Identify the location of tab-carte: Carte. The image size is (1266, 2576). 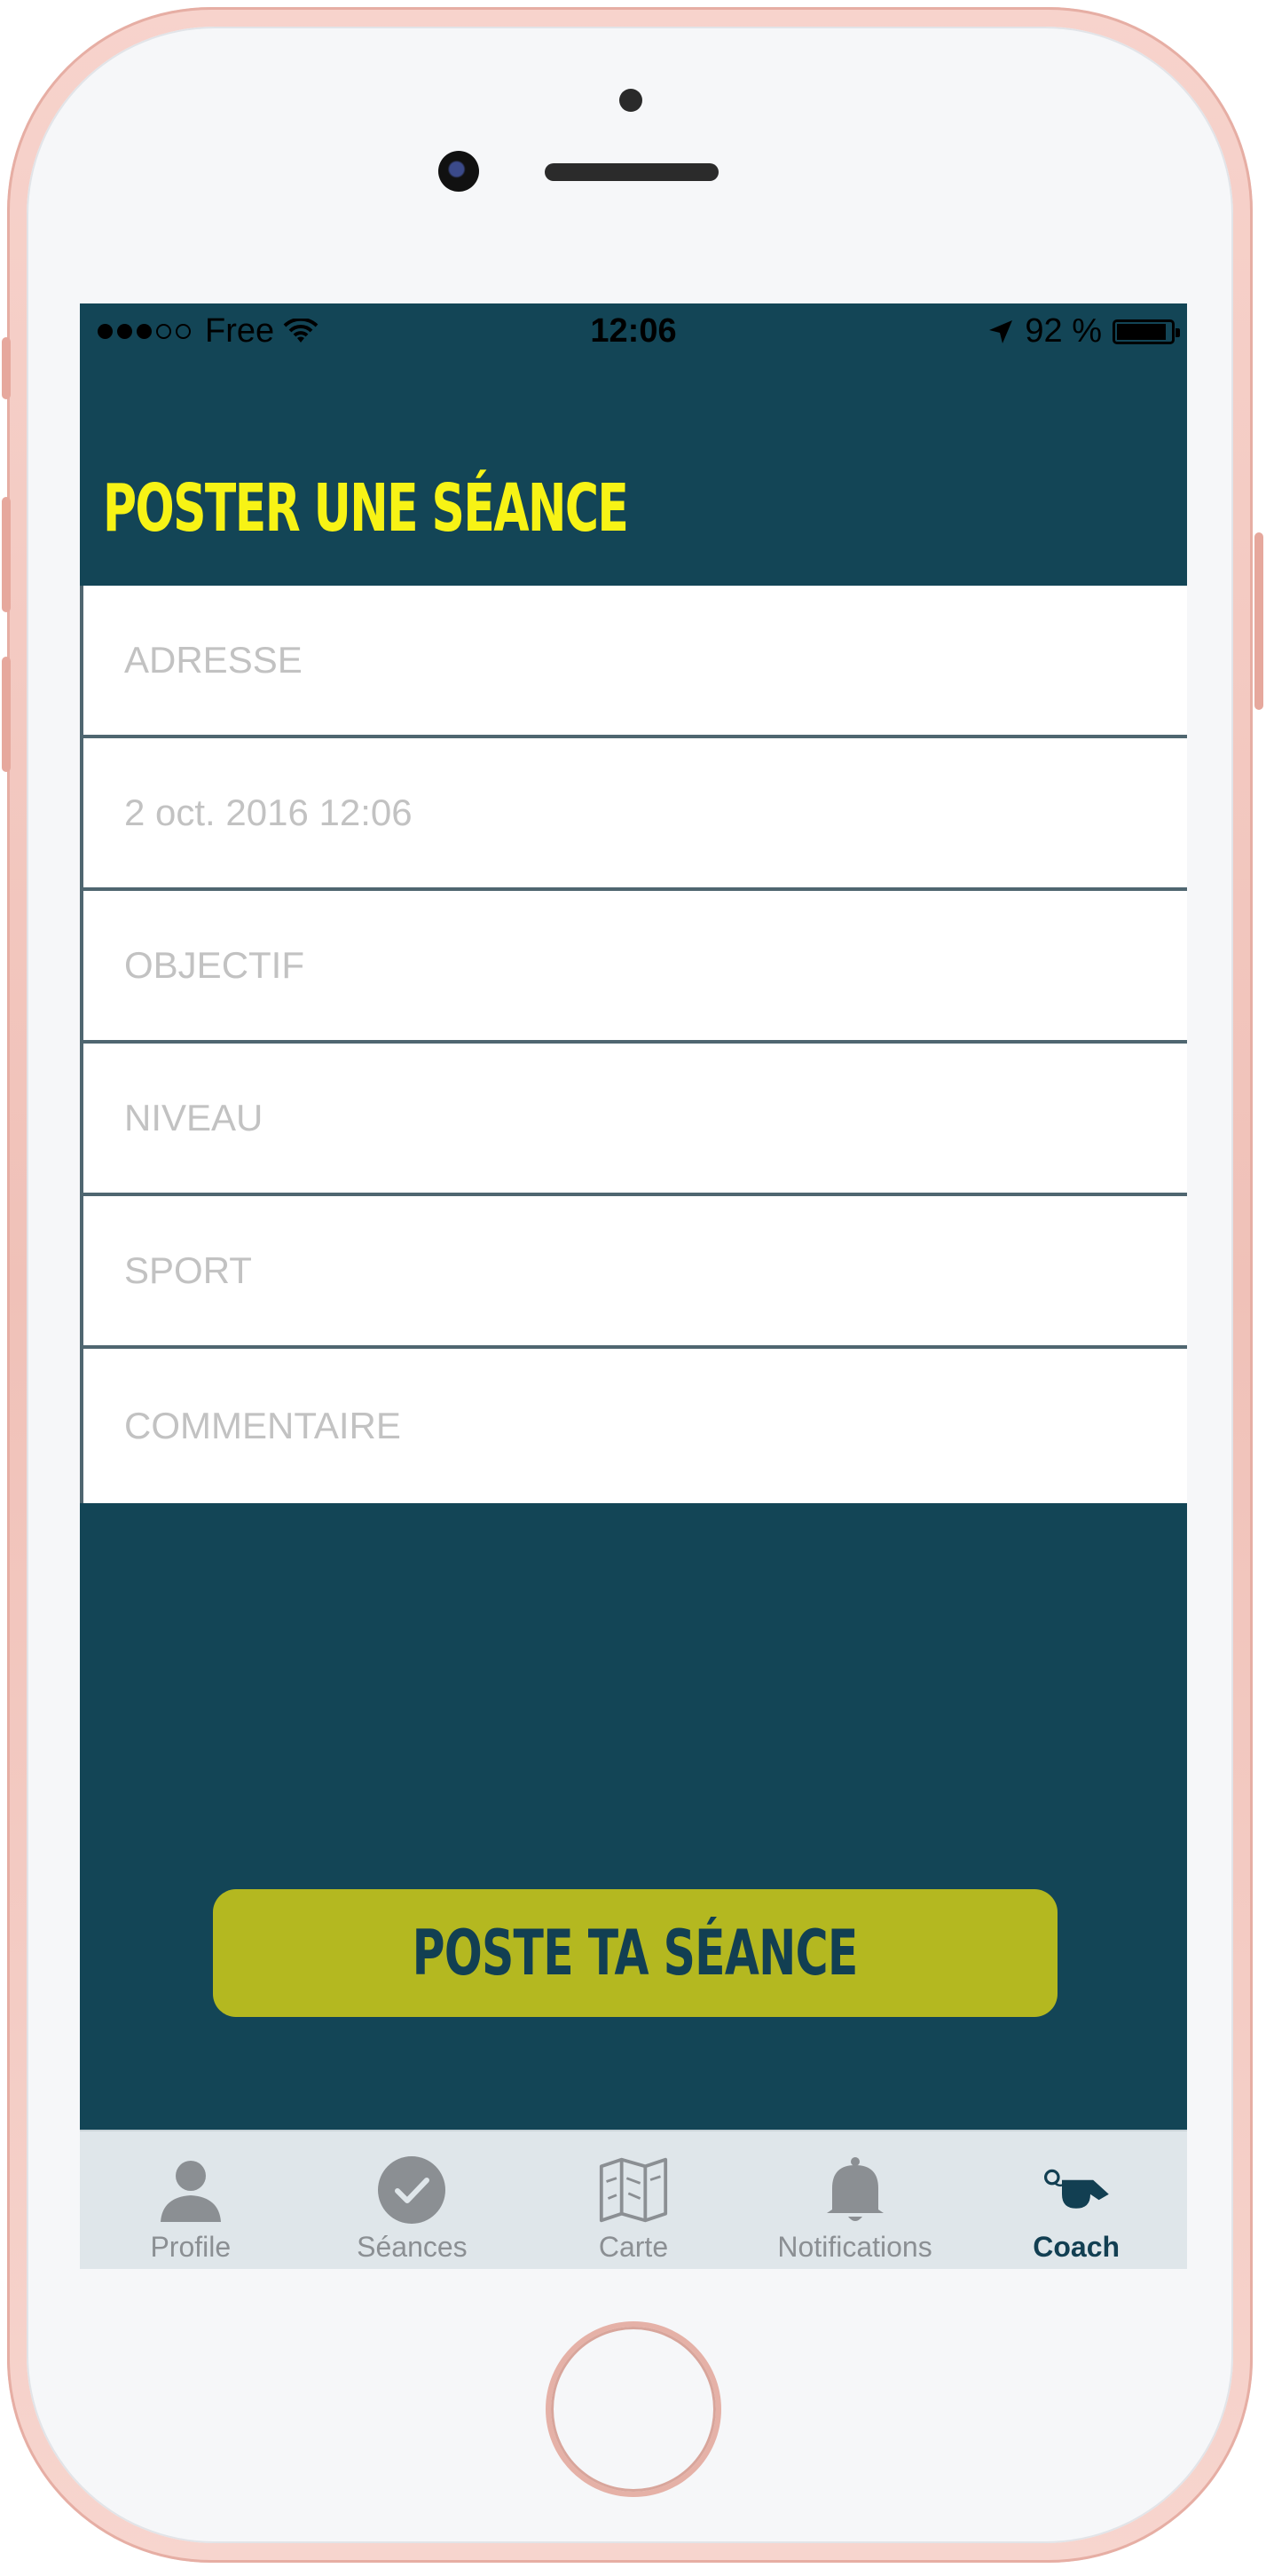
(633, 2200).